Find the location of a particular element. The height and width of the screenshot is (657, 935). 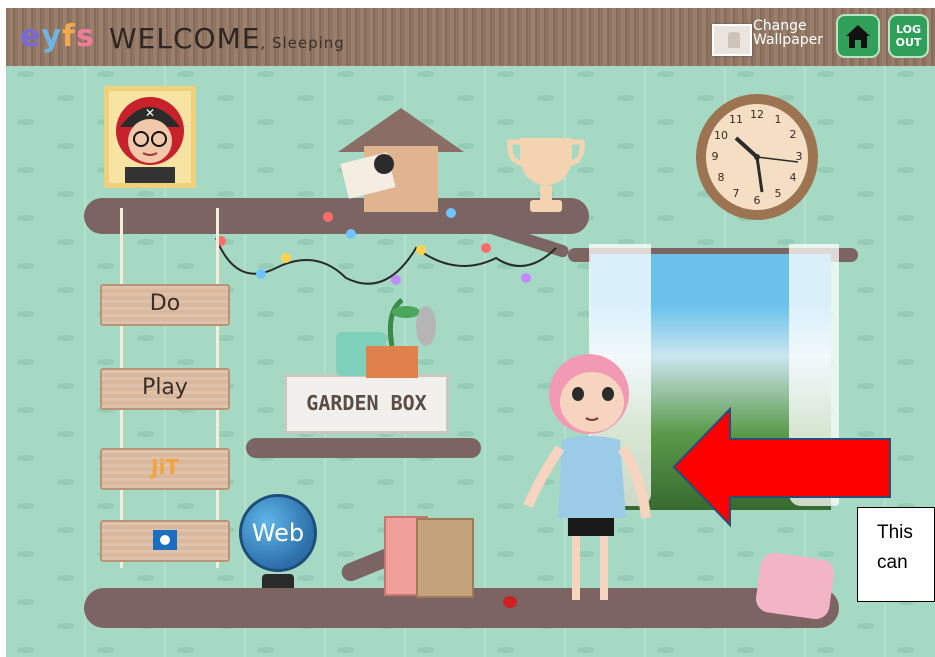

logout-button: LOG OUT is located at coordinates (908, 36).